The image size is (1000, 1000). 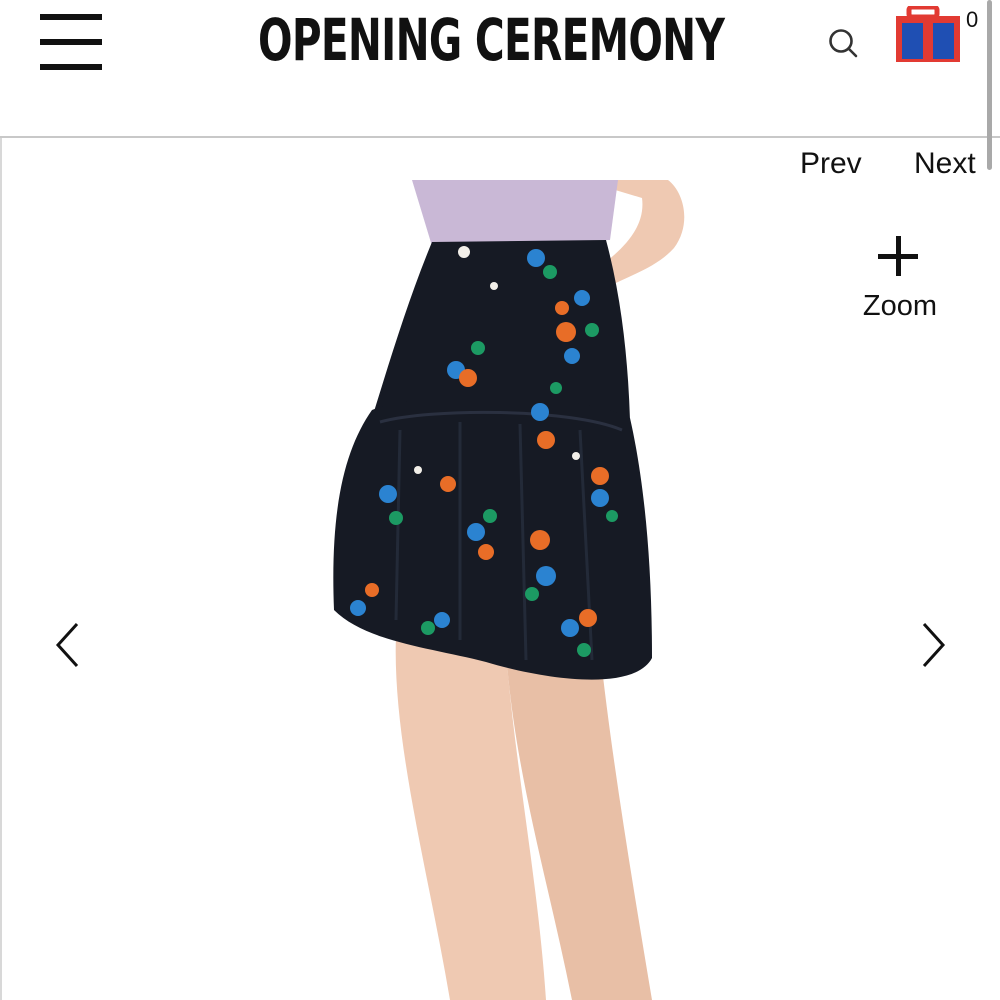 What do you see at coordinates (843, 43) in the screenshot?
I see `search-icon` at bounding box center [843, 43].